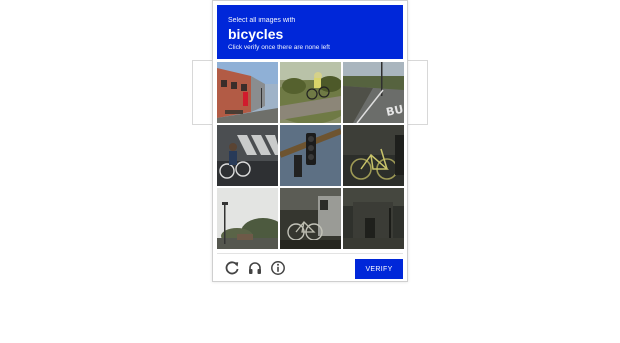 This screenshot has height=343, width=620. What do you see at coordinates (373, 92) in the screenshot?
I see `tile-road-marking: BU` at bounding box center [373, 92].